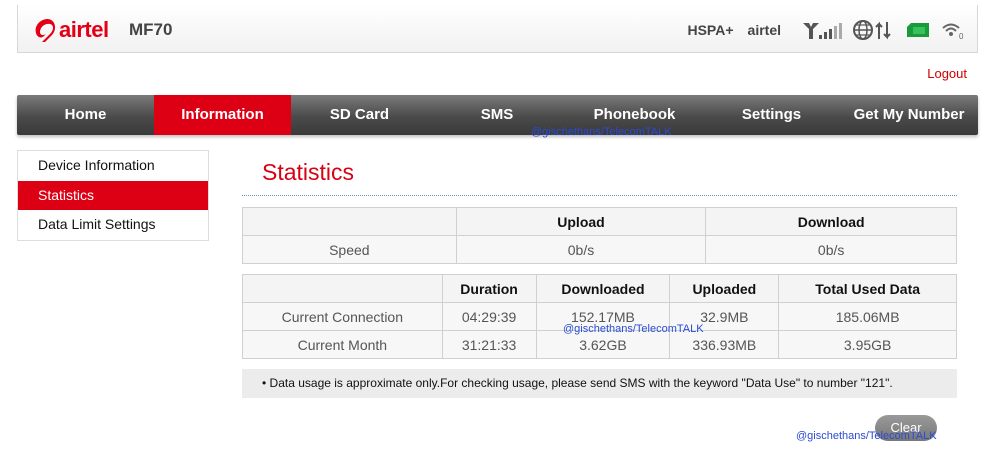  Describe the element at coordinates (771, 115) in the screenshot. I see `nav-settings: Settings` at that location.